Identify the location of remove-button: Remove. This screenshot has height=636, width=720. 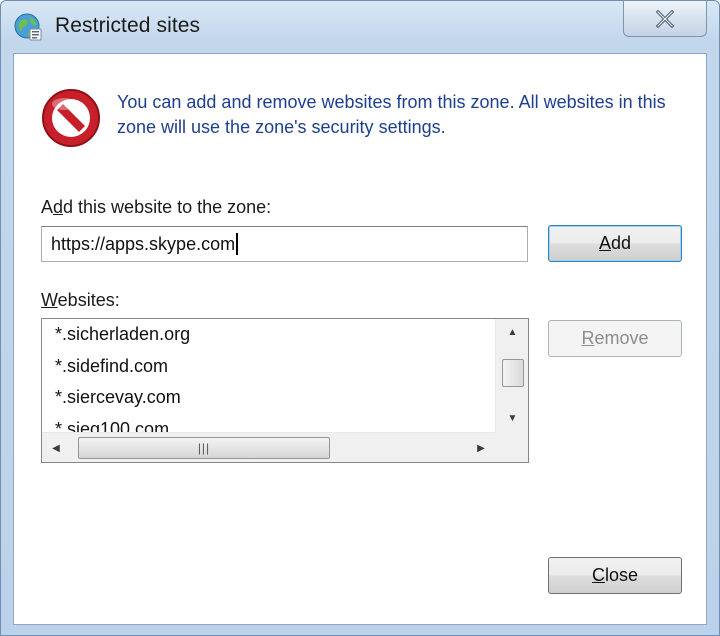
(615, 338).